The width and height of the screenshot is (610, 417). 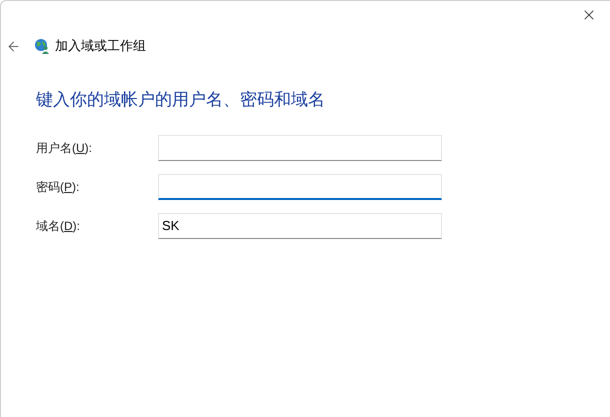 What do you see at coordinates (300, 225) in the screenshot?
I see `input-field: SK` at bounding box center [300, 225].